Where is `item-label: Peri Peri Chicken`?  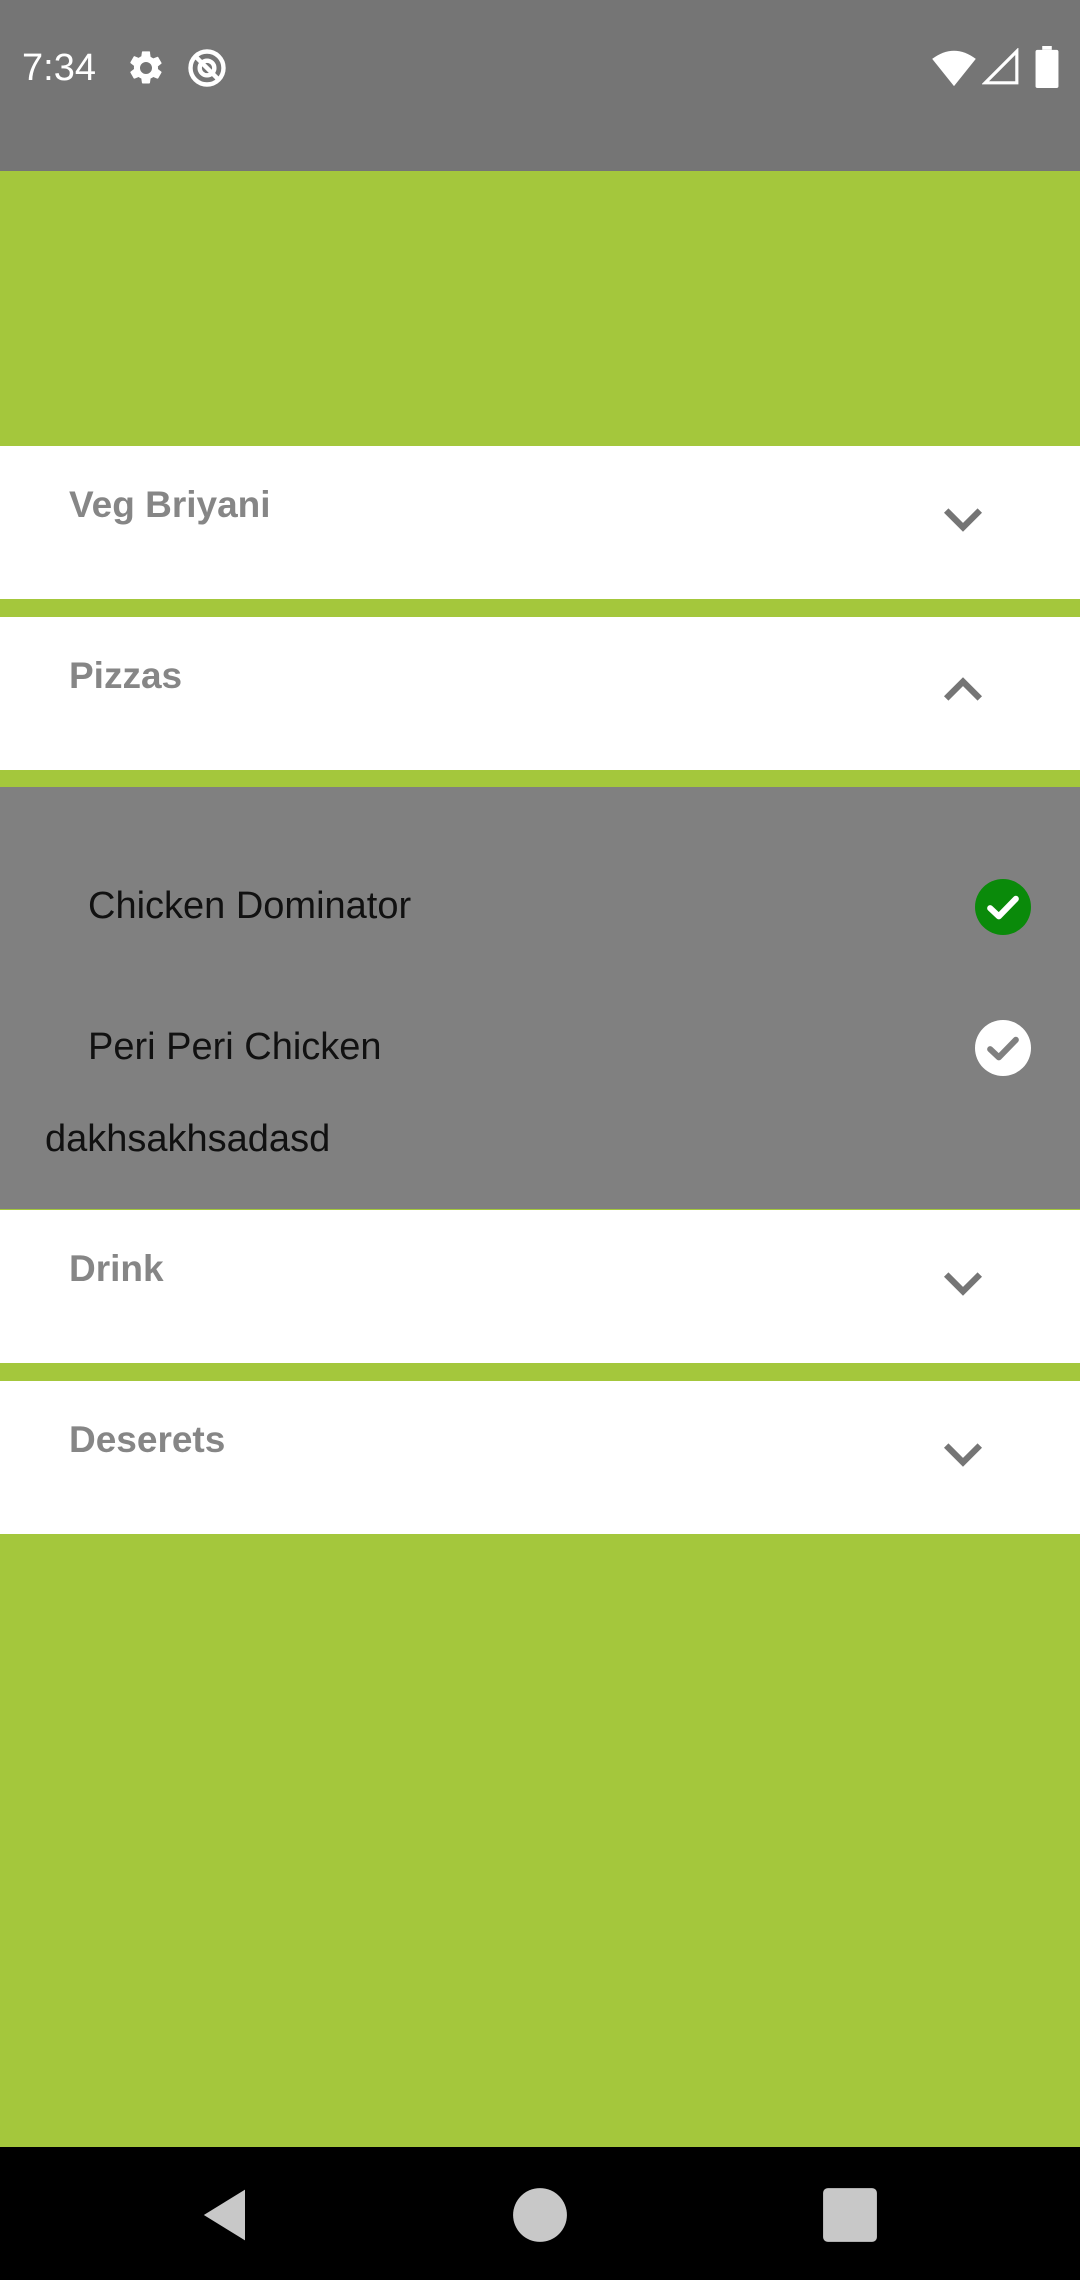 item-label: Peri Peri Chicken is located at coordinates (235, 1047).